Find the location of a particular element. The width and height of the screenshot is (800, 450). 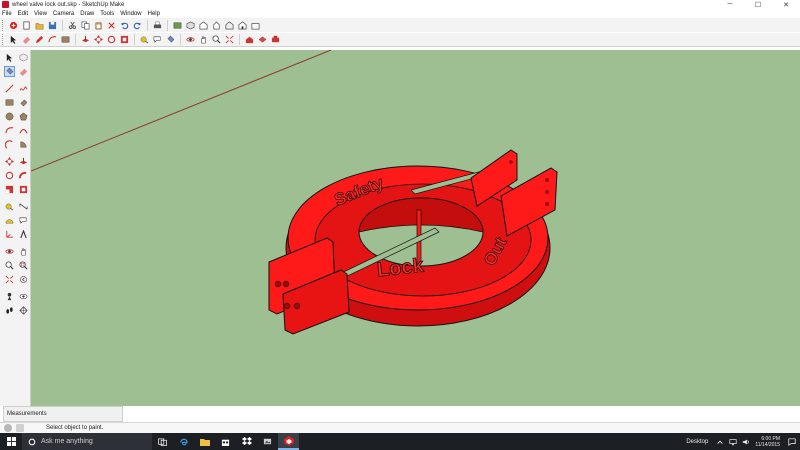

new-icon is located at coordinates (26, 25).